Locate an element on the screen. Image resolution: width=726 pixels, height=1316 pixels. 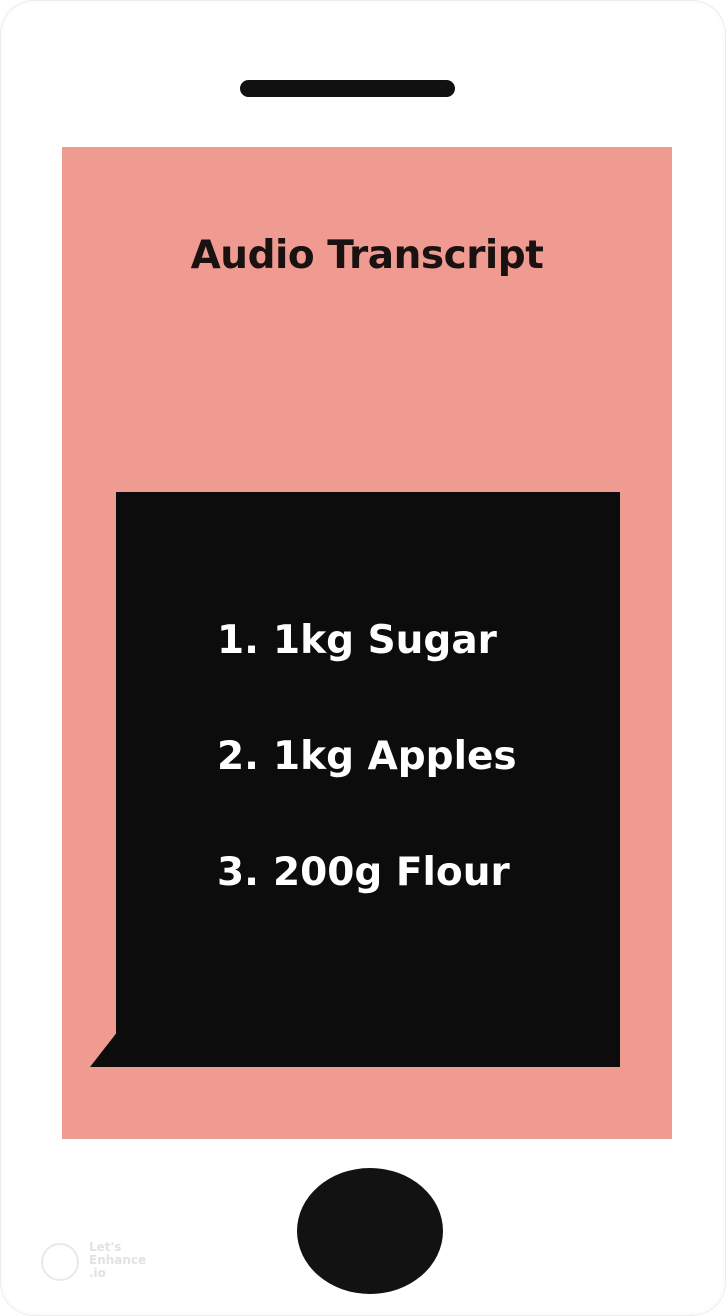
transcript-list-item: 3. 200g Flour is located at coordinates (363, 872).